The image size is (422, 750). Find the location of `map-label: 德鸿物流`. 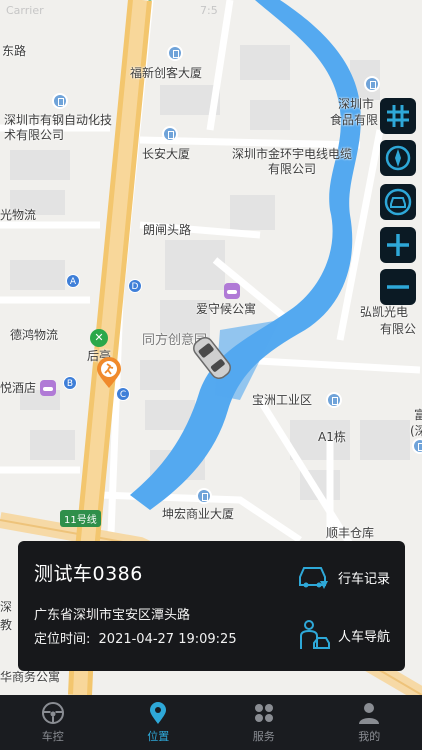

map-label: 德鸿物流 is located at coordinates (34, 335).